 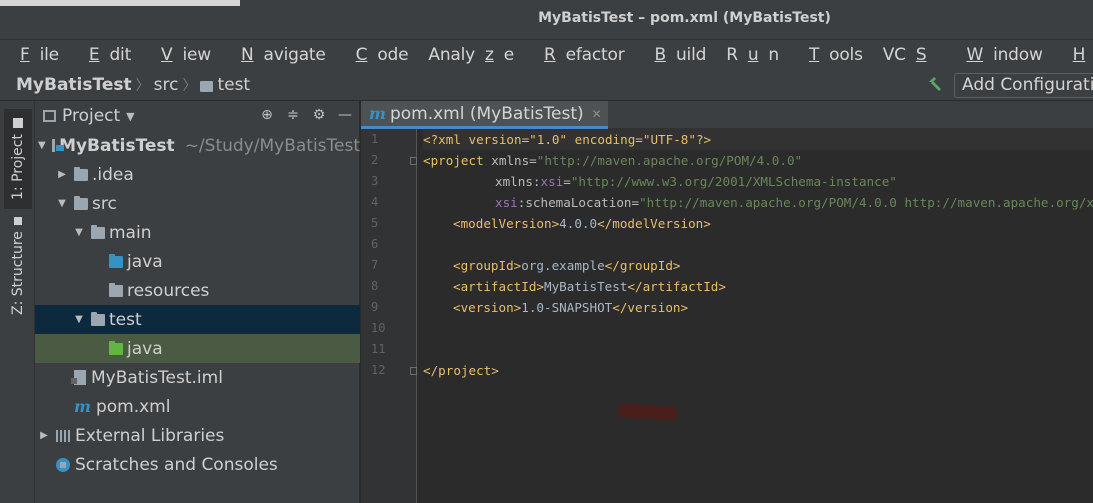 What do you see at coordinates (283, 55) in the screenshot?
I see `menu-navigate: Navigate` at bounding box center [283, 55].